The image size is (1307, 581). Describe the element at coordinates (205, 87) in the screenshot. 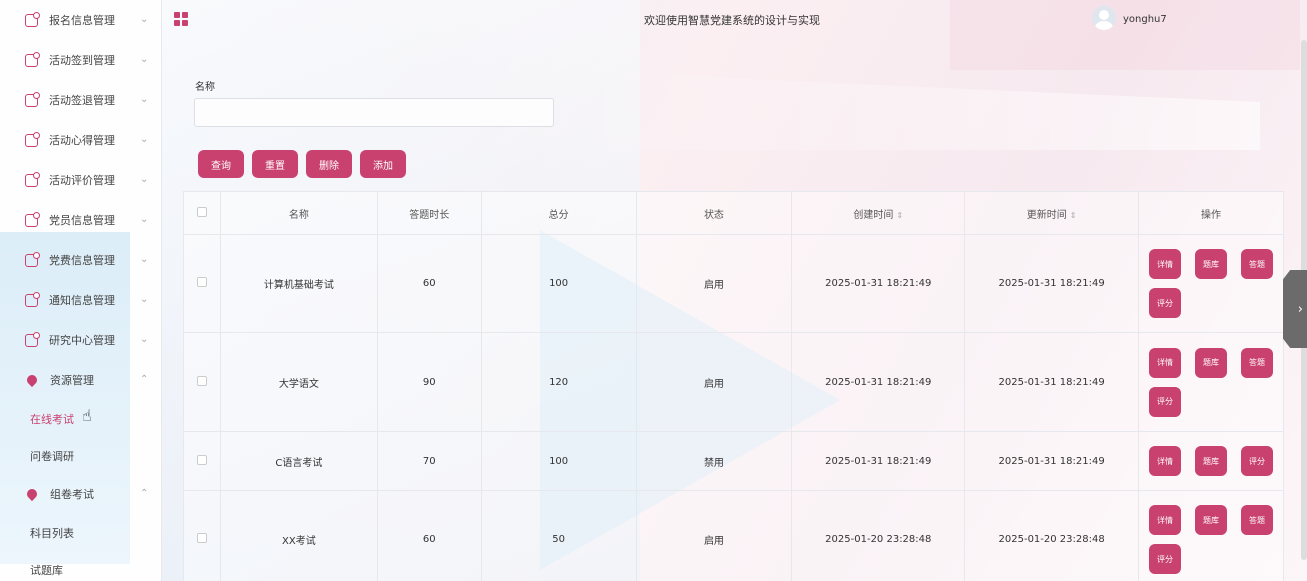

I see `name-field-label: 名称` at that location.